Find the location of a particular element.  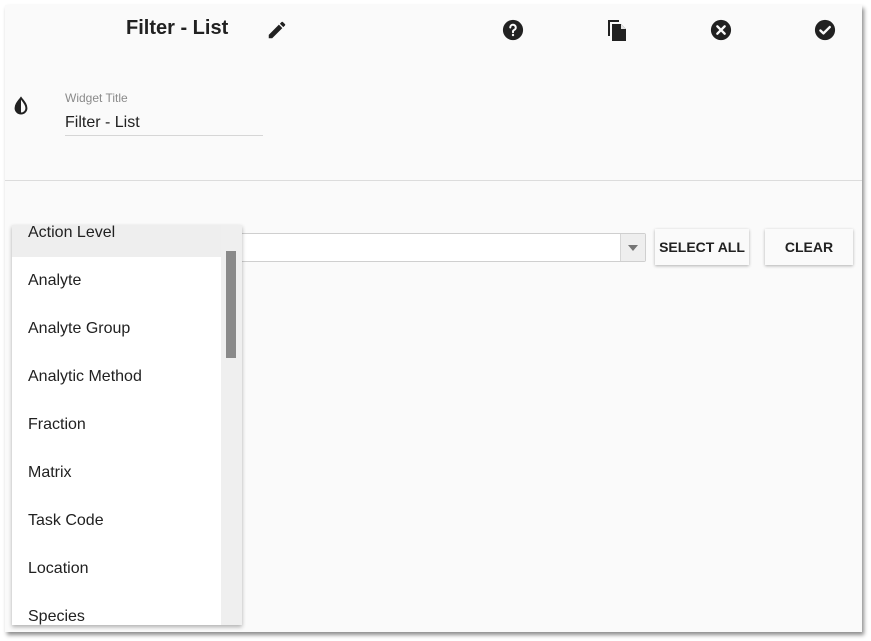

check-circle-icon is located at coordinates (825, 30).